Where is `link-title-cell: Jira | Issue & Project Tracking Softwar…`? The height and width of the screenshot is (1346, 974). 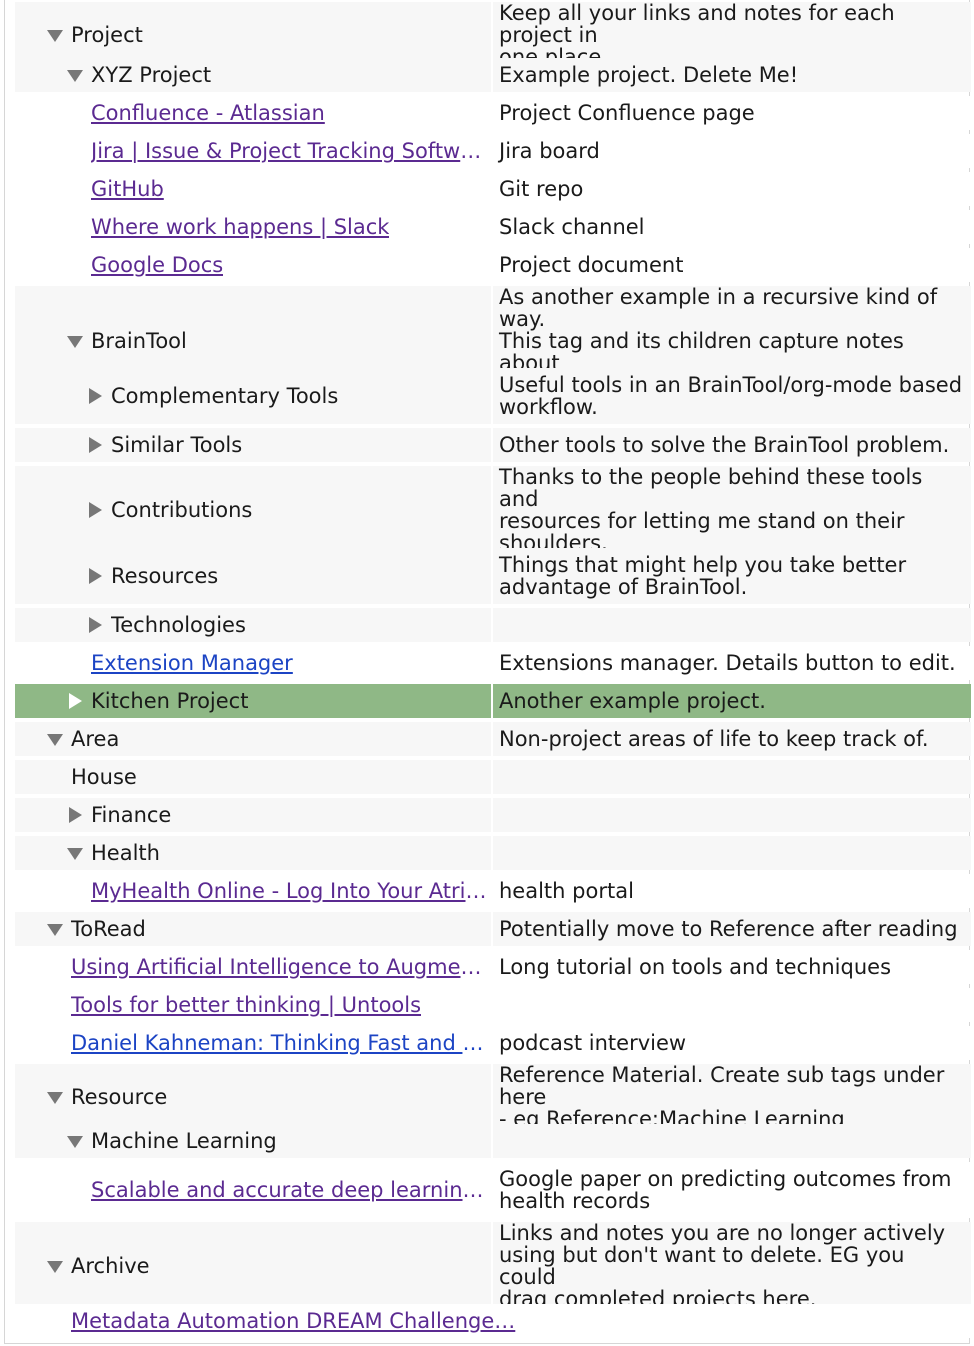
link-title-cell: Jira | Issue & Project Tracking Softwar… is located at coordinates (253, 151).